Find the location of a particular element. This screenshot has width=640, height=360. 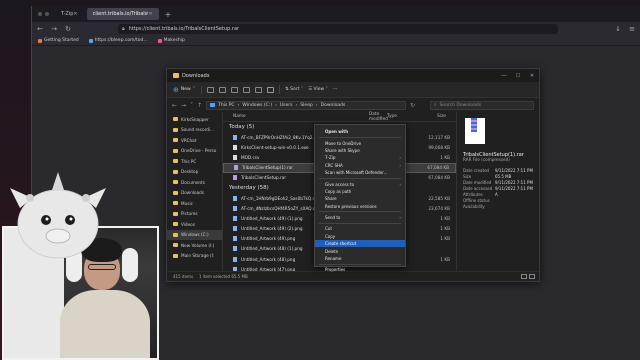

context-menu-item: Copy is located at coordinates (360, 236).